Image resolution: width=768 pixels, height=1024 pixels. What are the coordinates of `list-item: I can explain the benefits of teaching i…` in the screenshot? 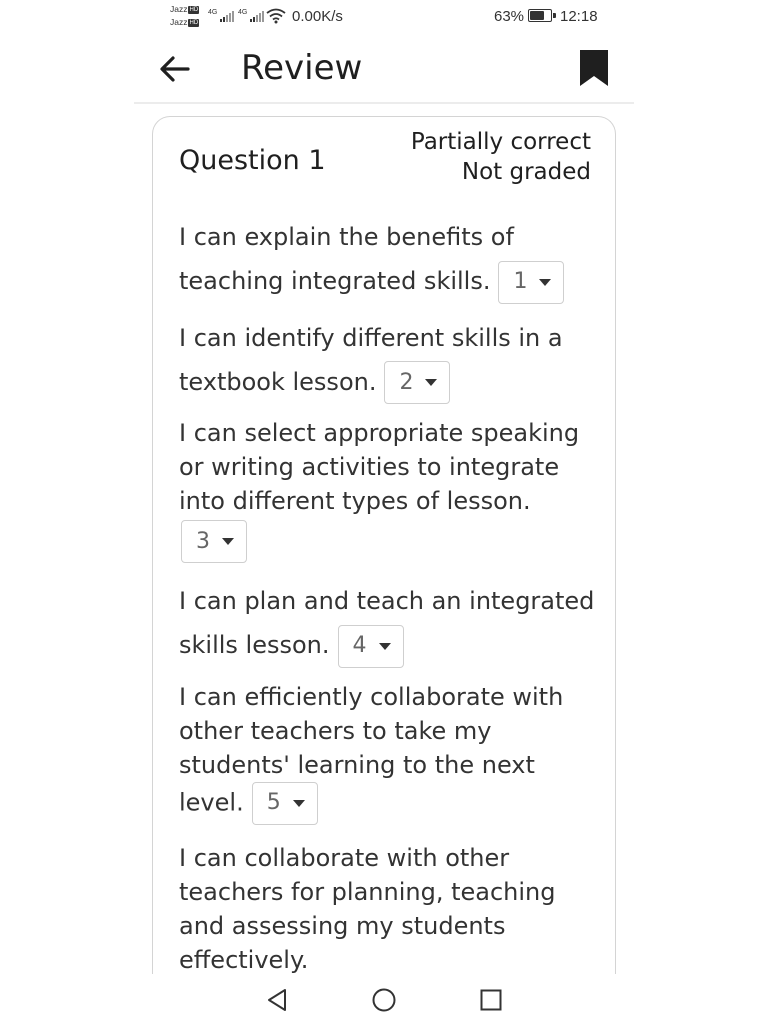 It's located at (389, 259).